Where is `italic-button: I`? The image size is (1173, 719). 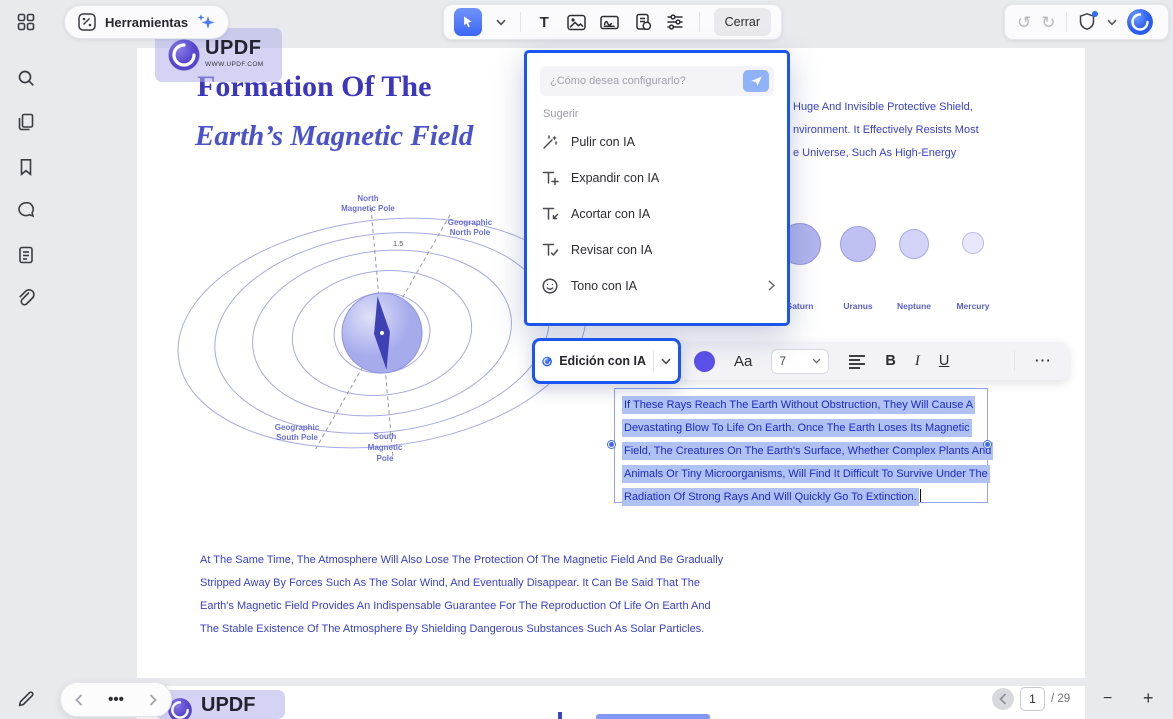
italic-button: I is located at coordinates (917, 361).